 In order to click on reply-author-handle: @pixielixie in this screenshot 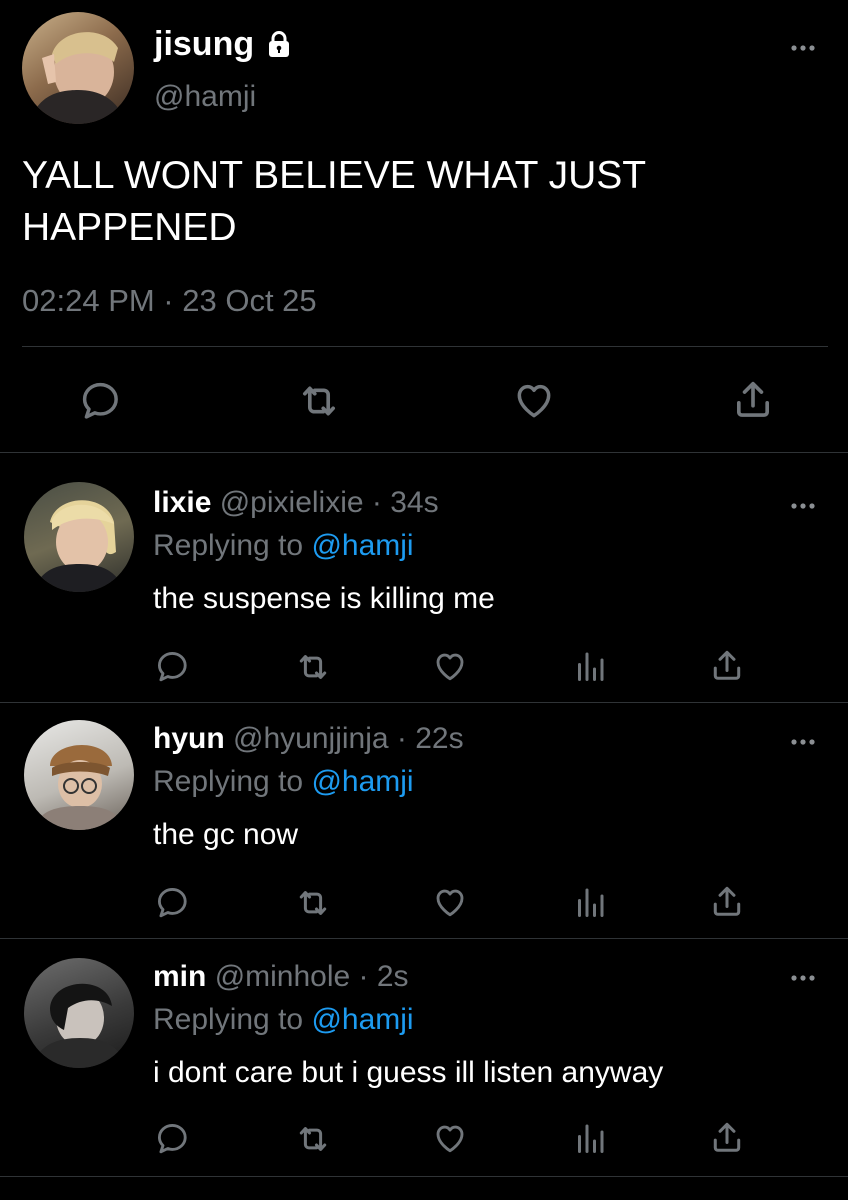, I will do `click(292, 502)`.